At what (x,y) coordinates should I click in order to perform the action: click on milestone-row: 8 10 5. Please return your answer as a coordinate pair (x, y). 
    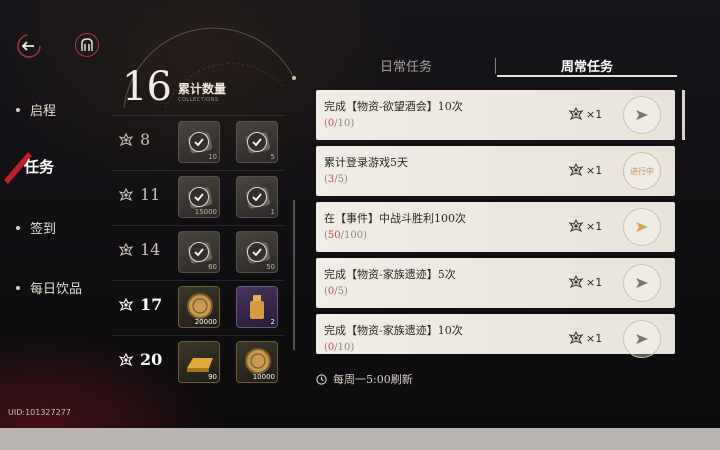
    Looking at the image, I should click on (198, 140).